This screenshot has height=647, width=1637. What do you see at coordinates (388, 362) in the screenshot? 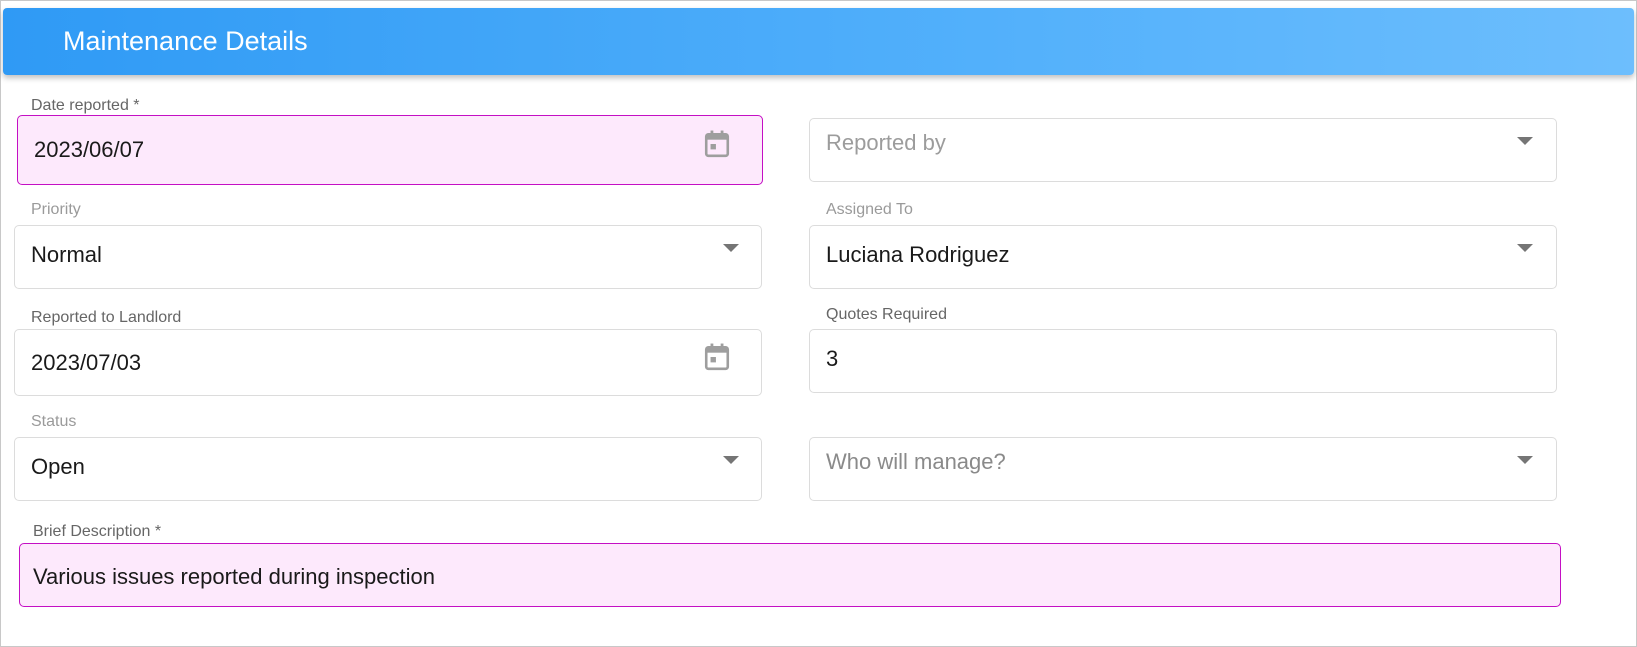
I see `reported-to-landlord-field: 2023/07/03` at bounding box center [388, 362].